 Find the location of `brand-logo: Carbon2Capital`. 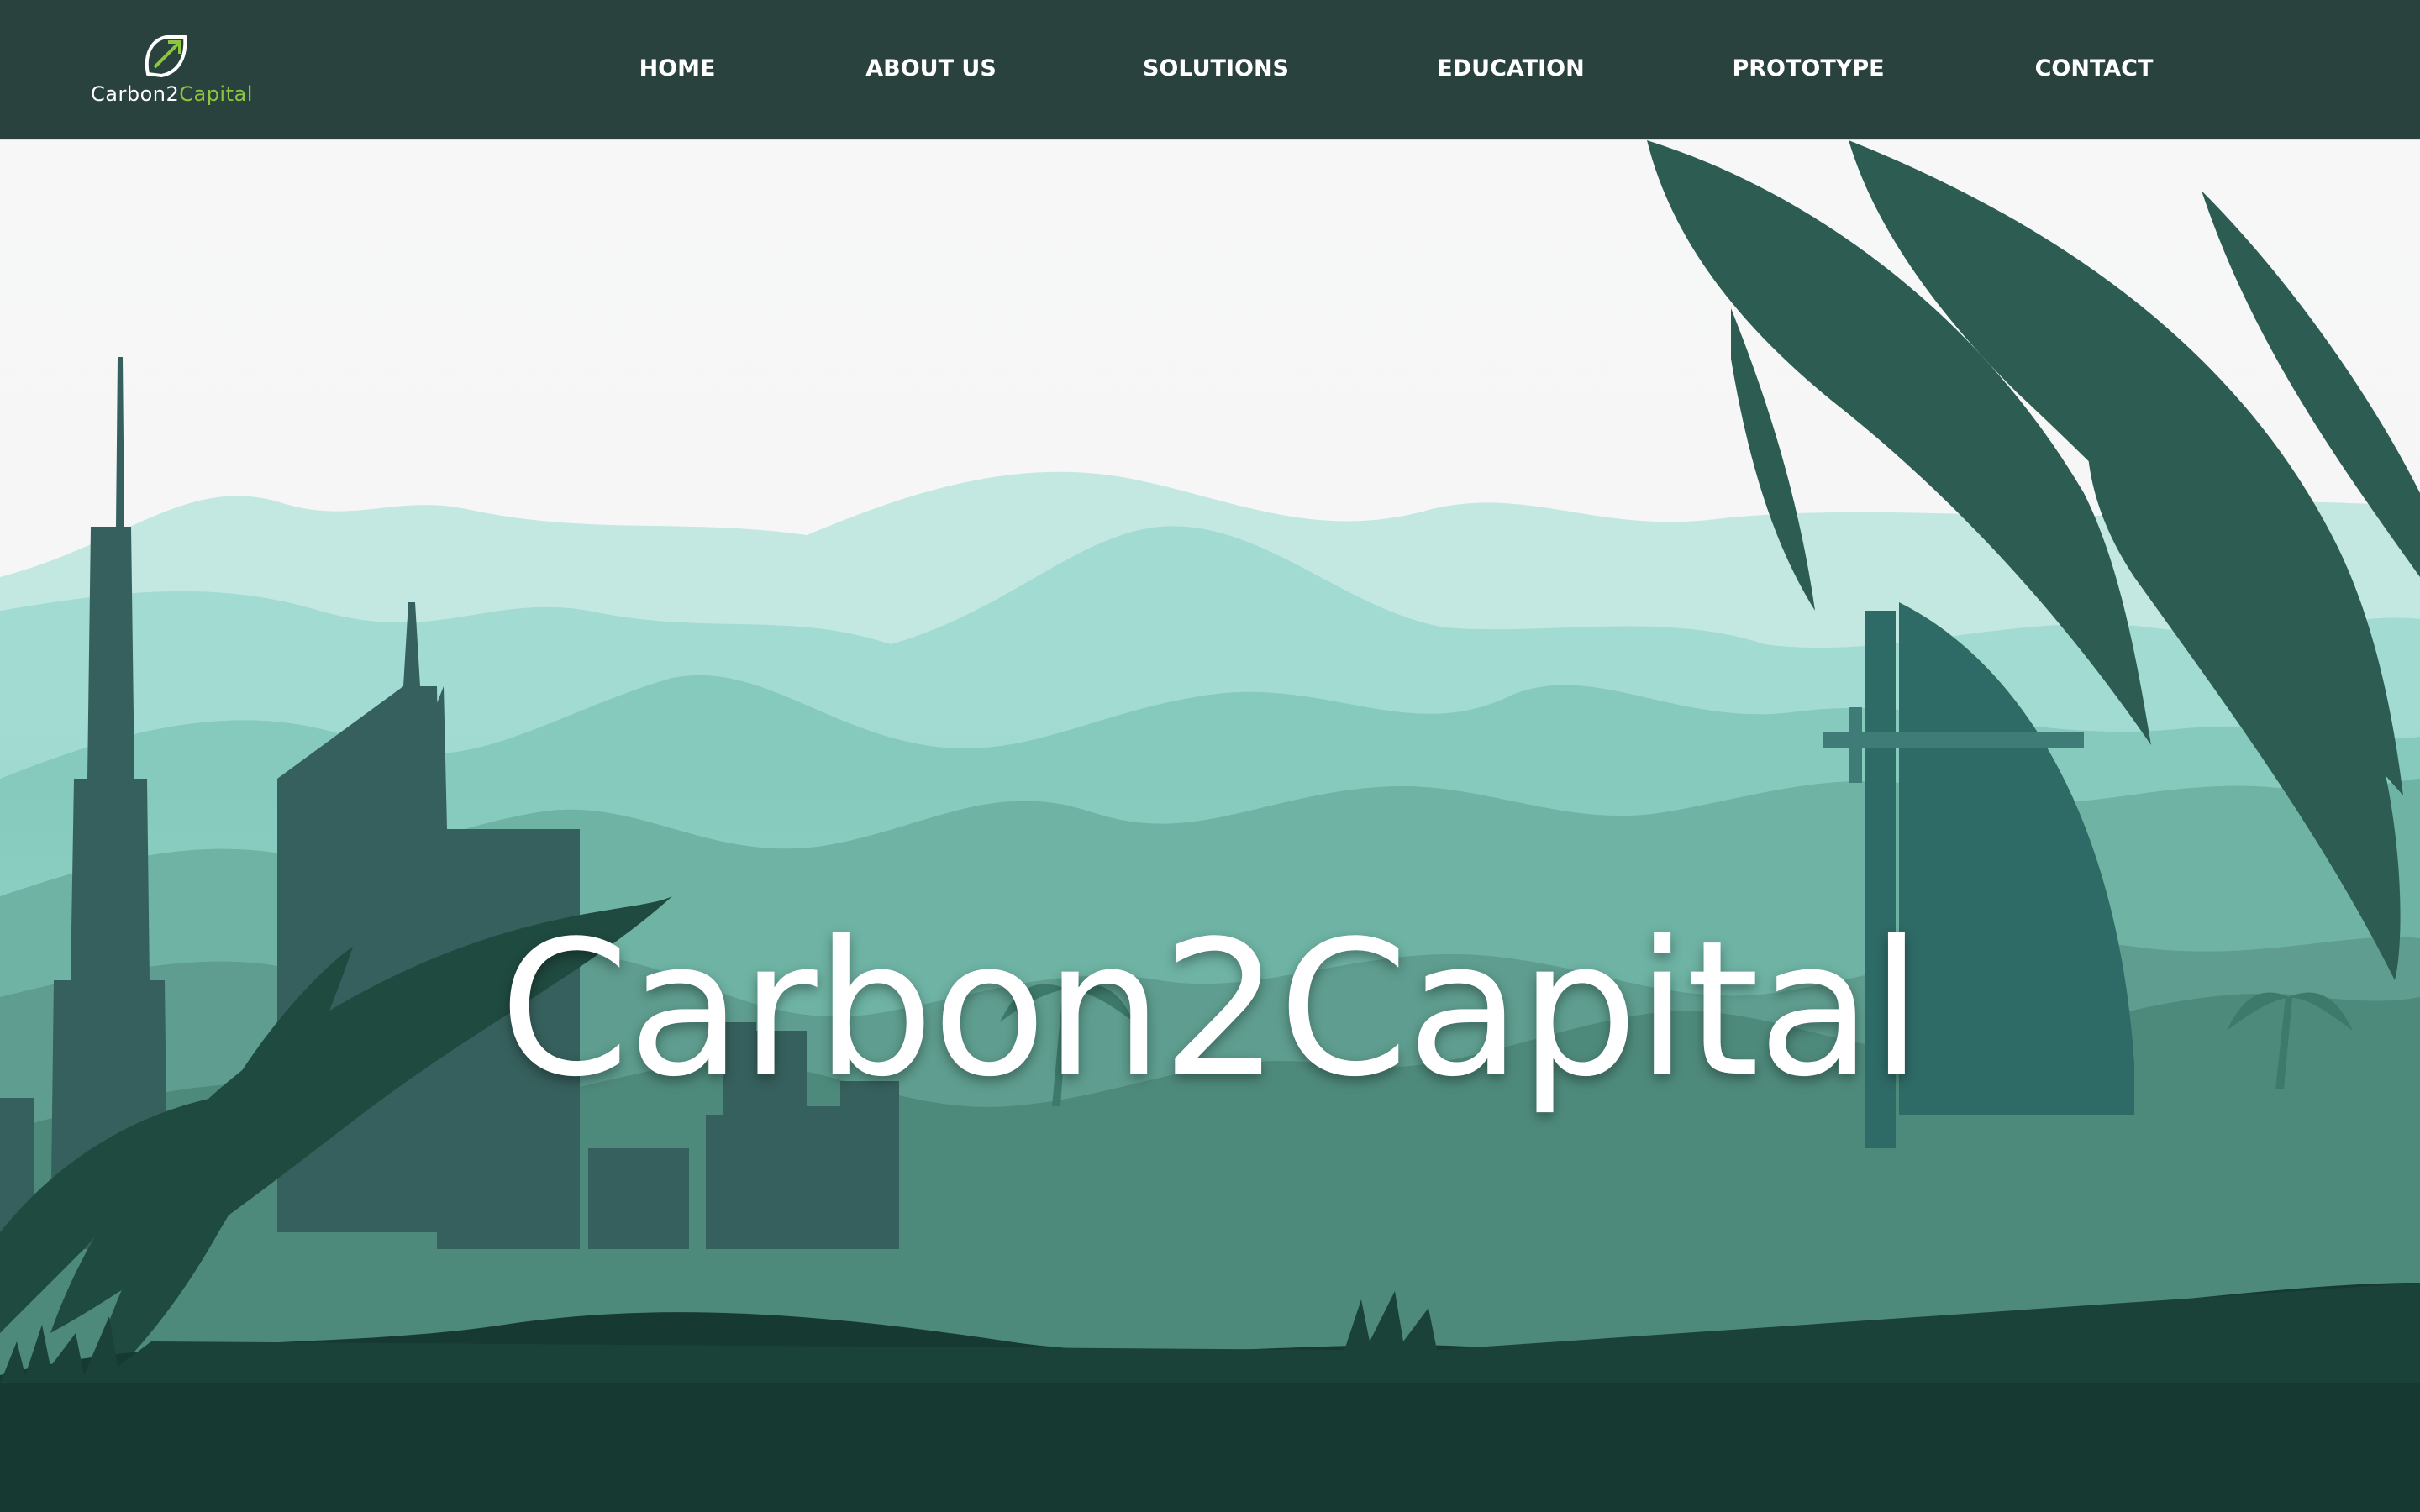

brand-logo: Carbon2Capital is located at coordinates (171, 74).